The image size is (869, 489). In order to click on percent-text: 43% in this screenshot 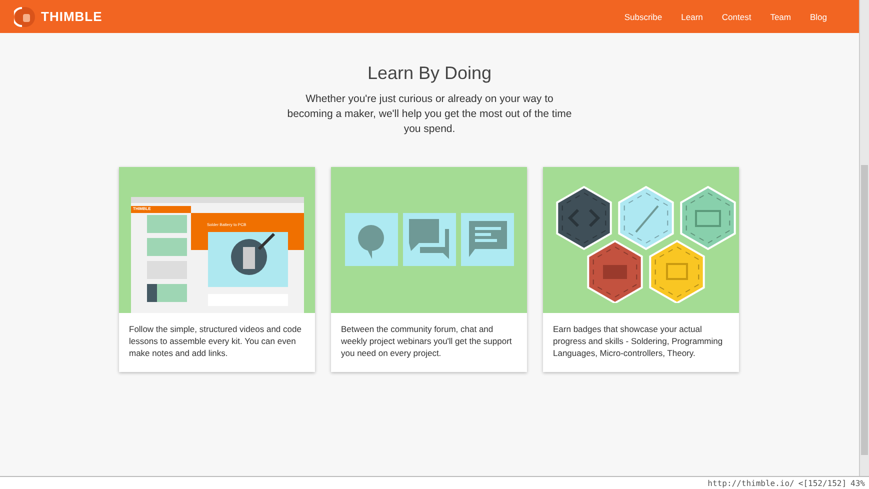, I will do `click(857, 483)`.